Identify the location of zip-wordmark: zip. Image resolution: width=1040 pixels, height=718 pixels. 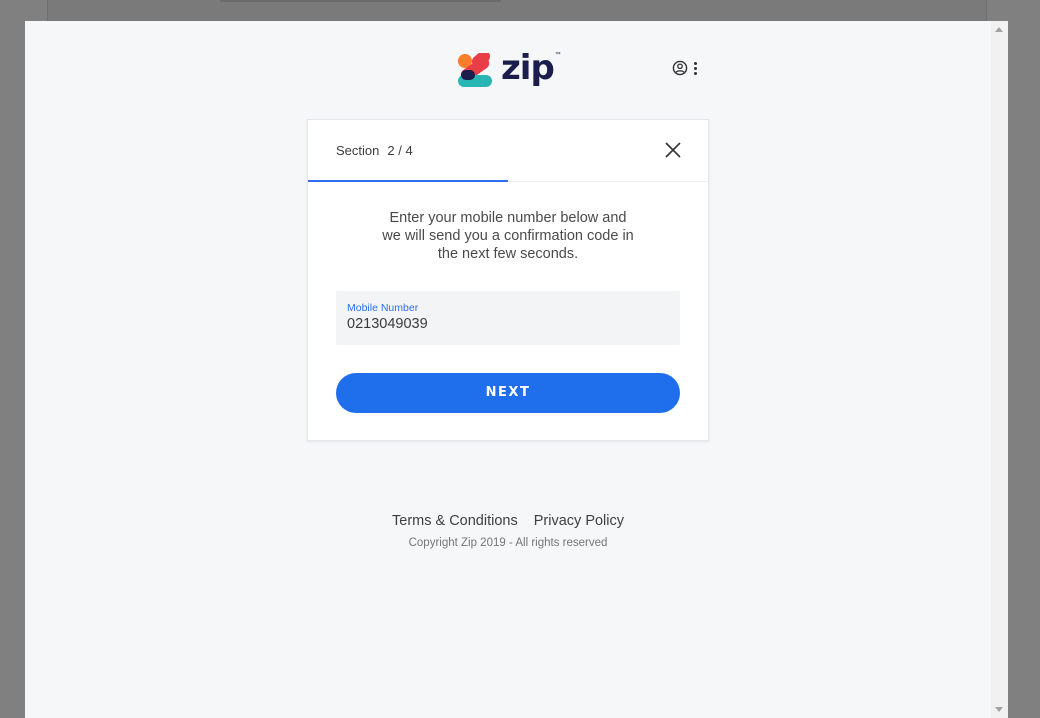
(528, 68).